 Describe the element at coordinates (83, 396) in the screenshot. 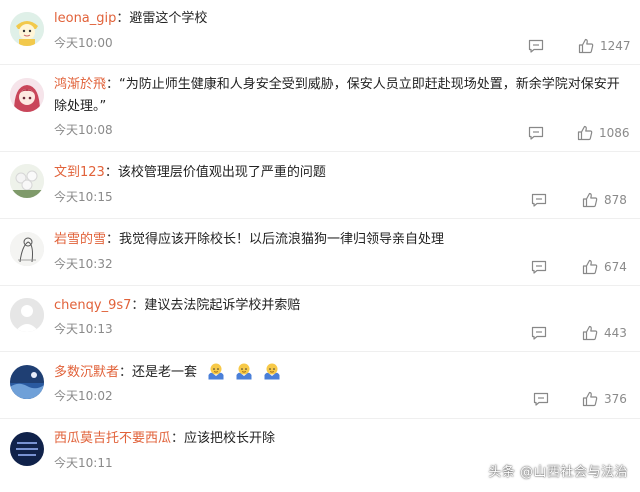

I see `comment-time: 今天10:02` at that location.